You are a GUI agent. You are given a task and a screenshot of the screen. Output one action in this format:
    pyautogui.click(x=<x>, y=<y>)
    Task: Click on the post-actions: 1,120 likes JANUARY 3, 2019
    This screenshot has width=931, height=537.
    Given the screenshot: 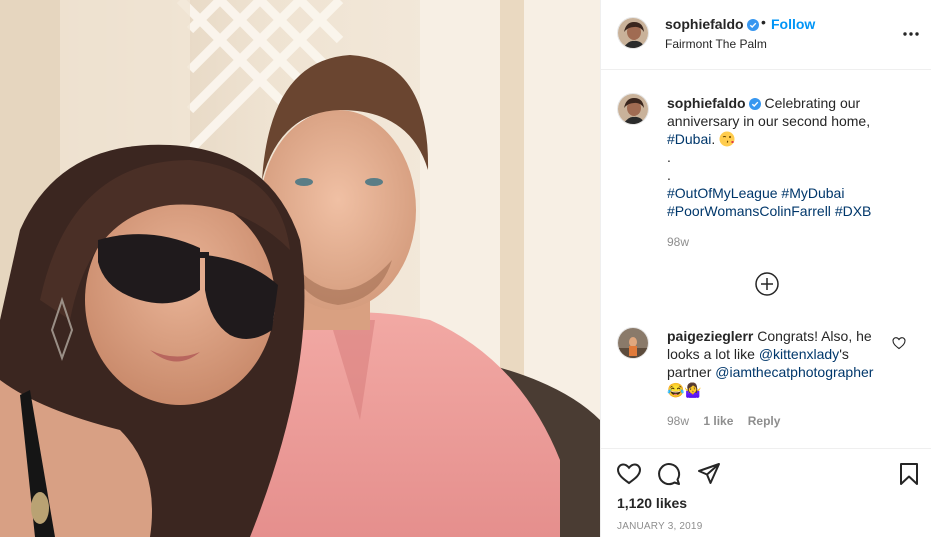 What is the action you would take?
    pyautogui.click(x=766, y=492)
    